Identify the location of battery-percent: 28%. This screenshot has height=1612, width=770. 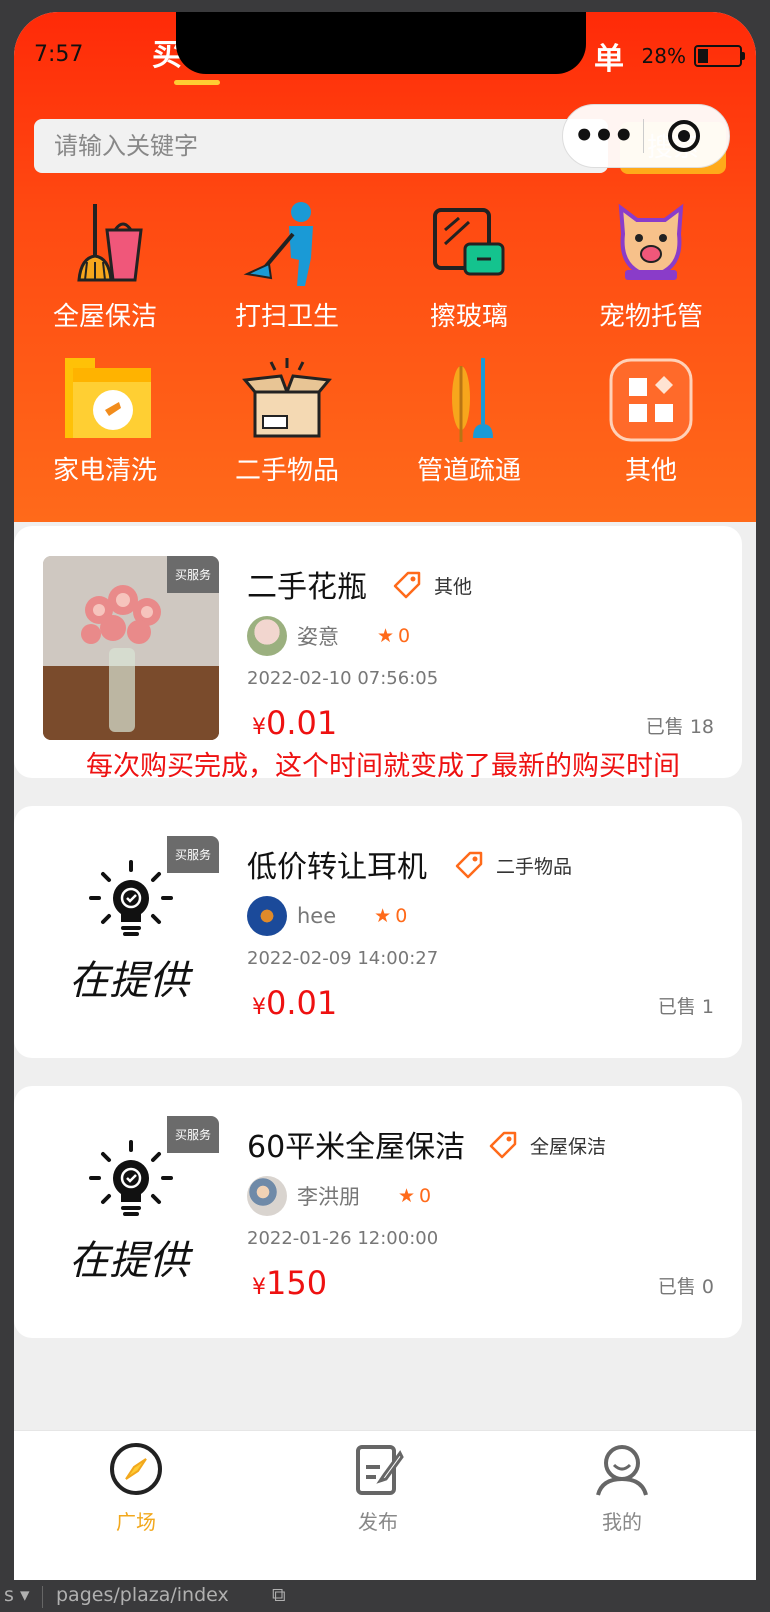
(663, 56).